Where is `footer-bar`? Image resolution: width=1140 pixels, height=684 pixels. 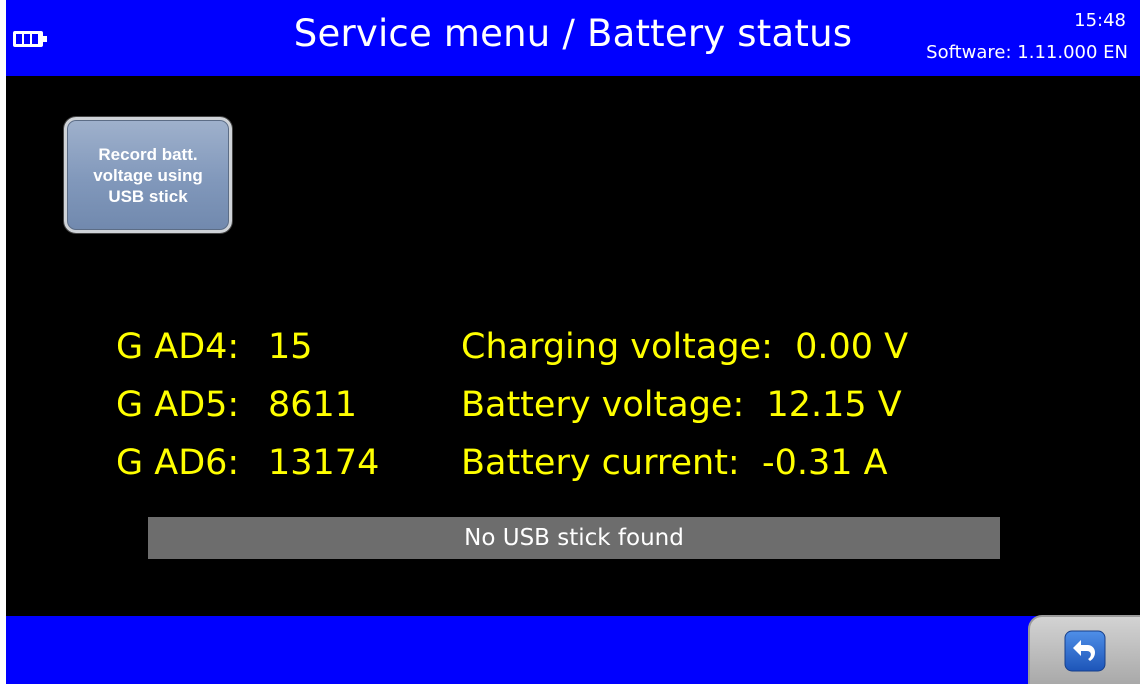 footer-bar is located at coordinates (573, 650).